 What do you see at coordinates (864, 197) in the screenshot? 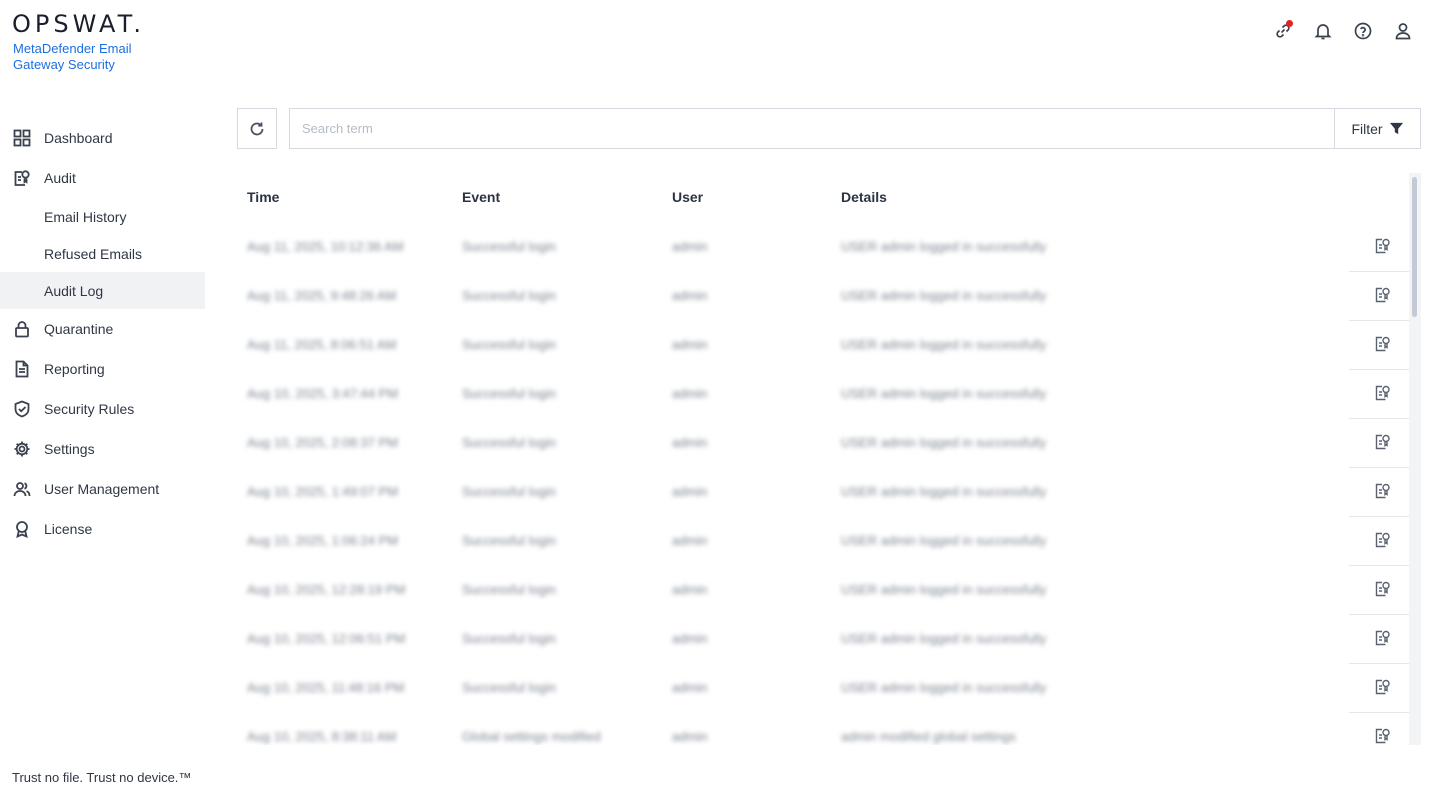
I see `column-header-details: Details` at bounding box center [864, 197].